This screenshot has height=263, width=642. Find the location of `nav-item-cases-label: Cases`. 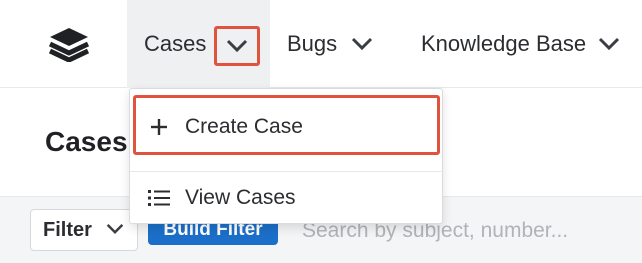

nav-item-cases-label: Cases is located at coordinates (175, 43).